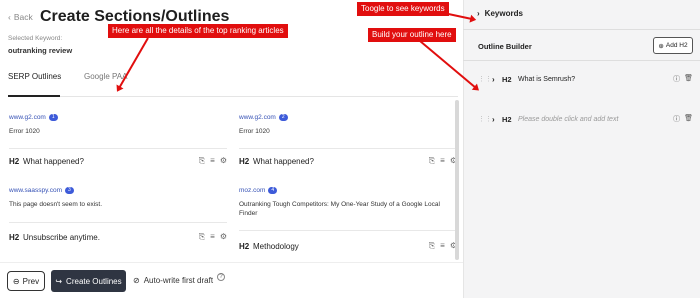 The height and width of the screenshot is (298, 700). I want to click on back-link: ‹ Back, so click(20, 17).